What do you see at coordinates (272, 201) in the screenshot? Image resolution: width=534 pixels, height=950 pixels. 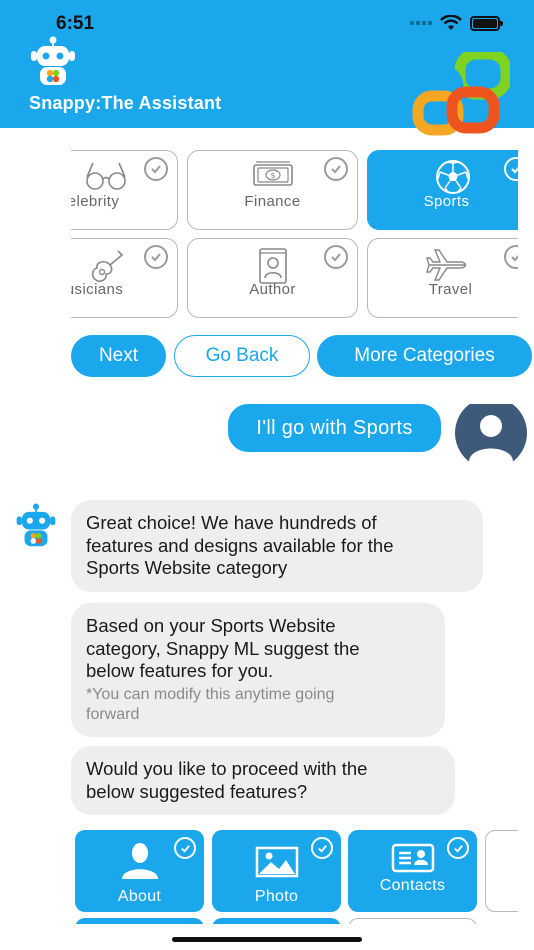 I see `category-label: Finance` at bounding box center [272, 201].